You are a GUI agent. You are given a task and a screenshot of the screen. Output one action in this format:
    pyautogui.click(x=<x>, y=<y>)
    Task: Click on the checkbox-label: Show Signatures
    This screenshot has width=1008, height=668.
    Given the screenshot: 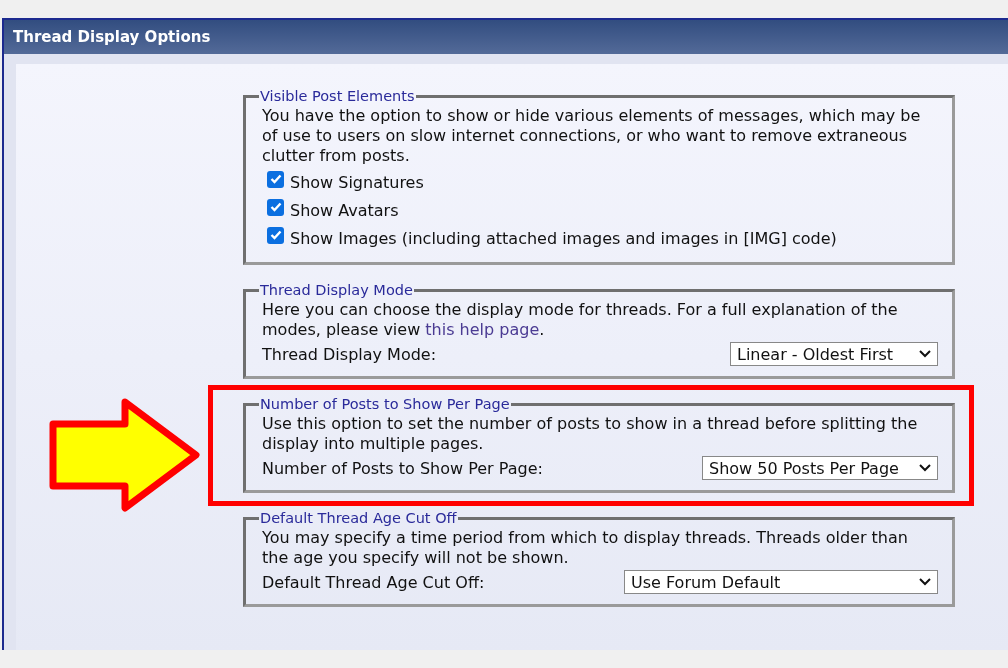 What is the action you would take?
    pyautogui.click(x=357, y=182)
    